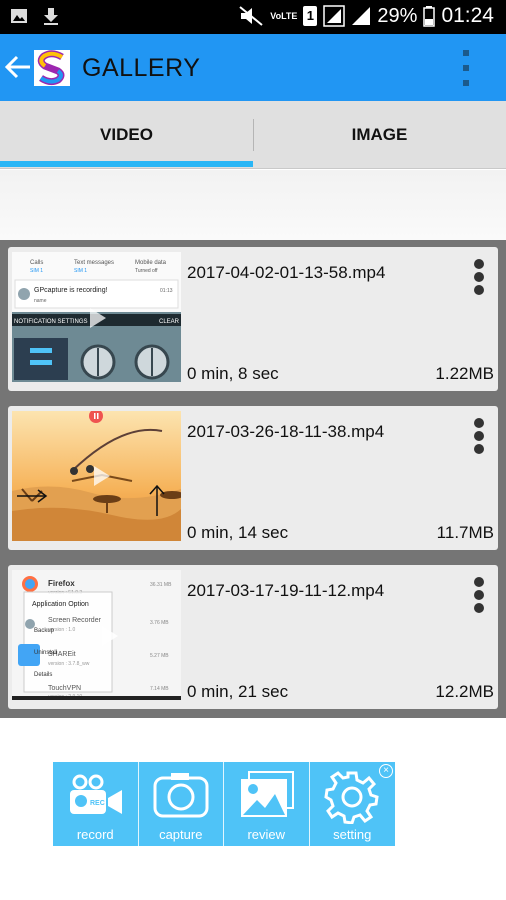 Image resolution: width=506 pixels, height=900 pixels. What do you see at coordinates (80, 271) in the screenshot?
I see `thumb-texts-sim: SIM 1` at bounding box center [80, 271].